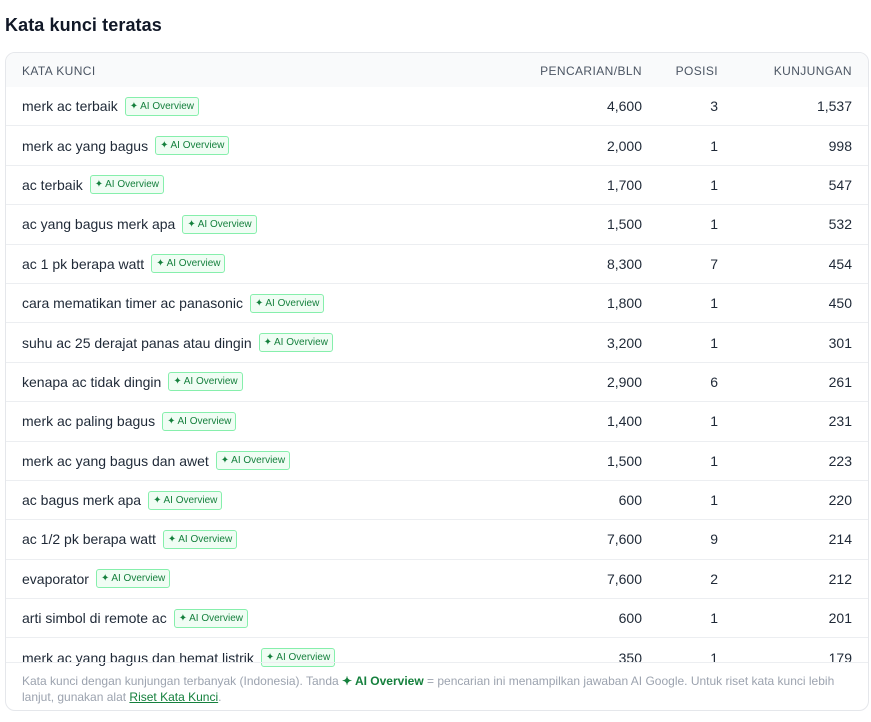 The height and width of the screenshot is (722, 871). I want to click on header-searches: PENCARIAN/BLN, so click(591, 71).